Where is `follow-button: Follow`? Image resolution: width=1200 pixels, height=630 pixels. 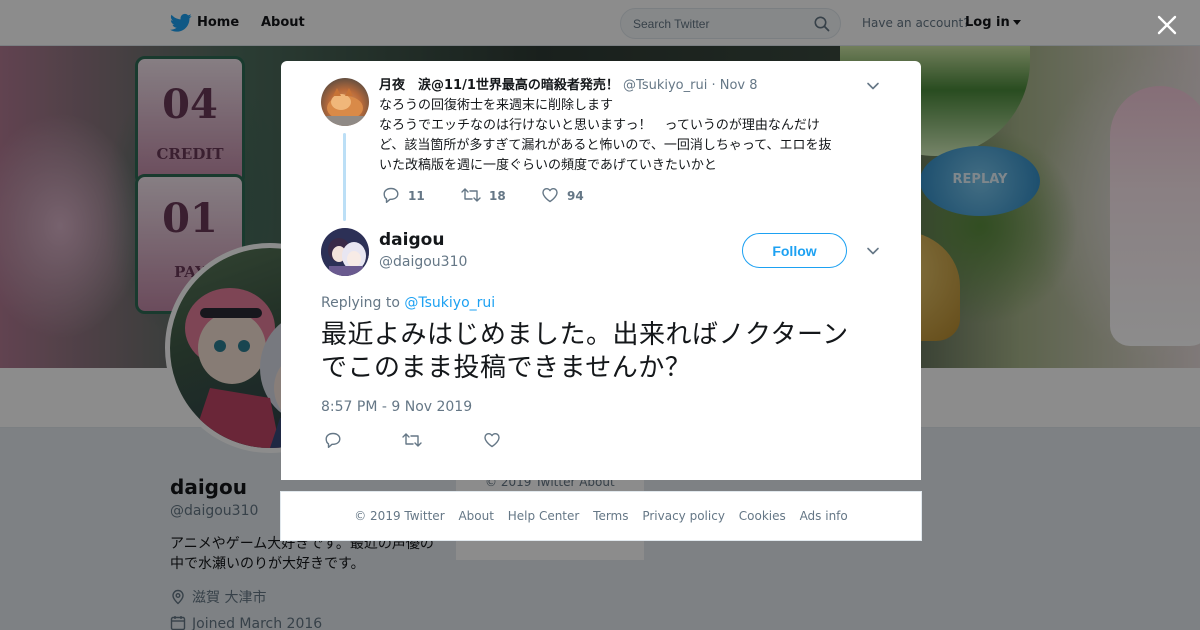
follow-button: Follow is located at coordinates (794, 250).